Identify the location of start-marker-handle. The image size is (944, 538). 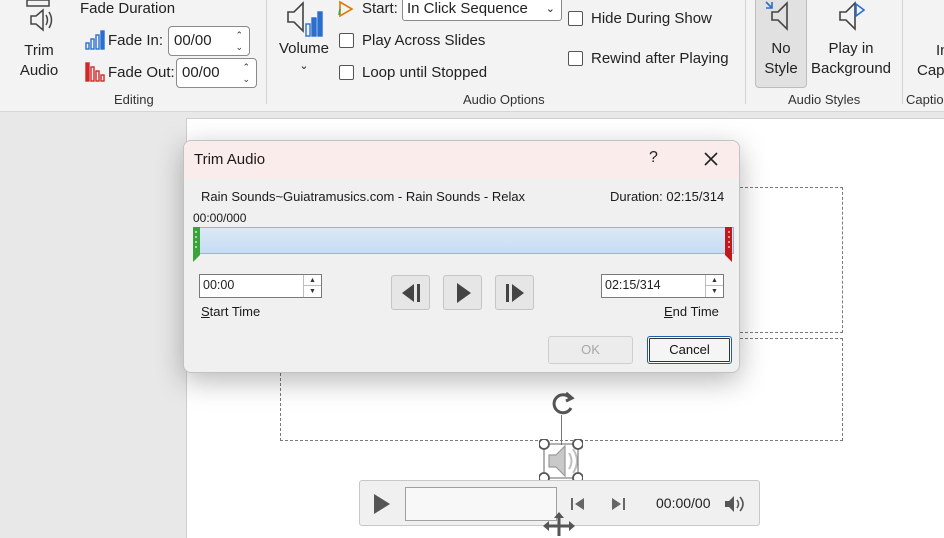
(197, 245).